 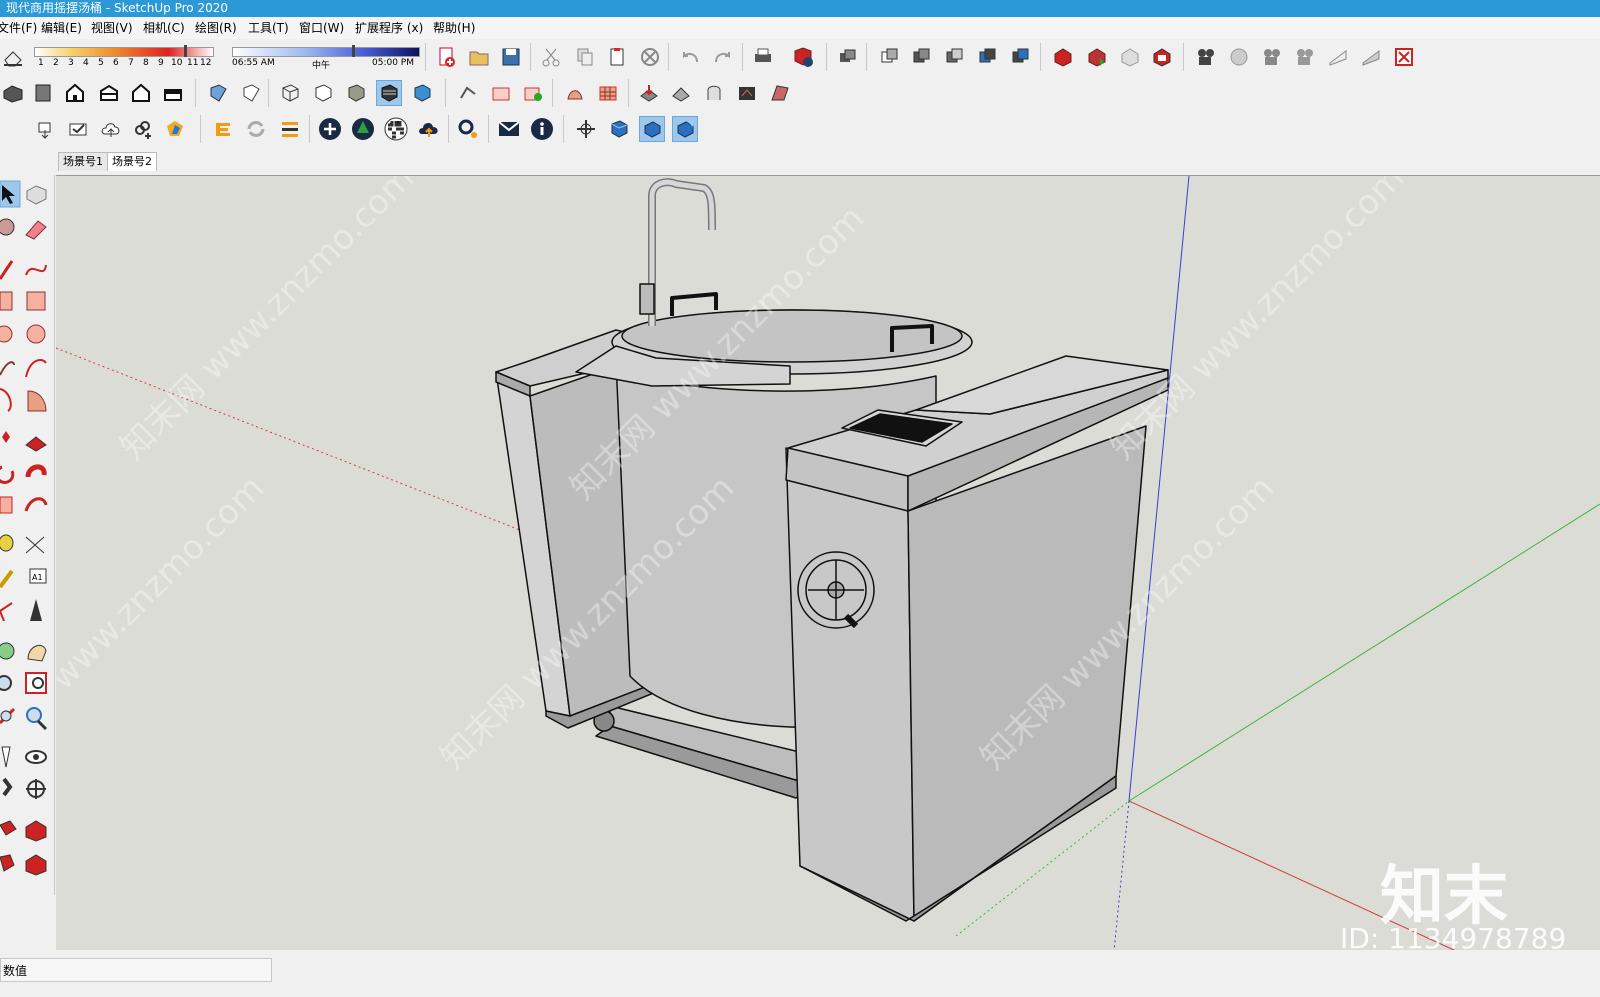 What do you see at coordinates (251, 93) in the screenshot?
I see `back-edges-icon` at bounding box center [251, 93].